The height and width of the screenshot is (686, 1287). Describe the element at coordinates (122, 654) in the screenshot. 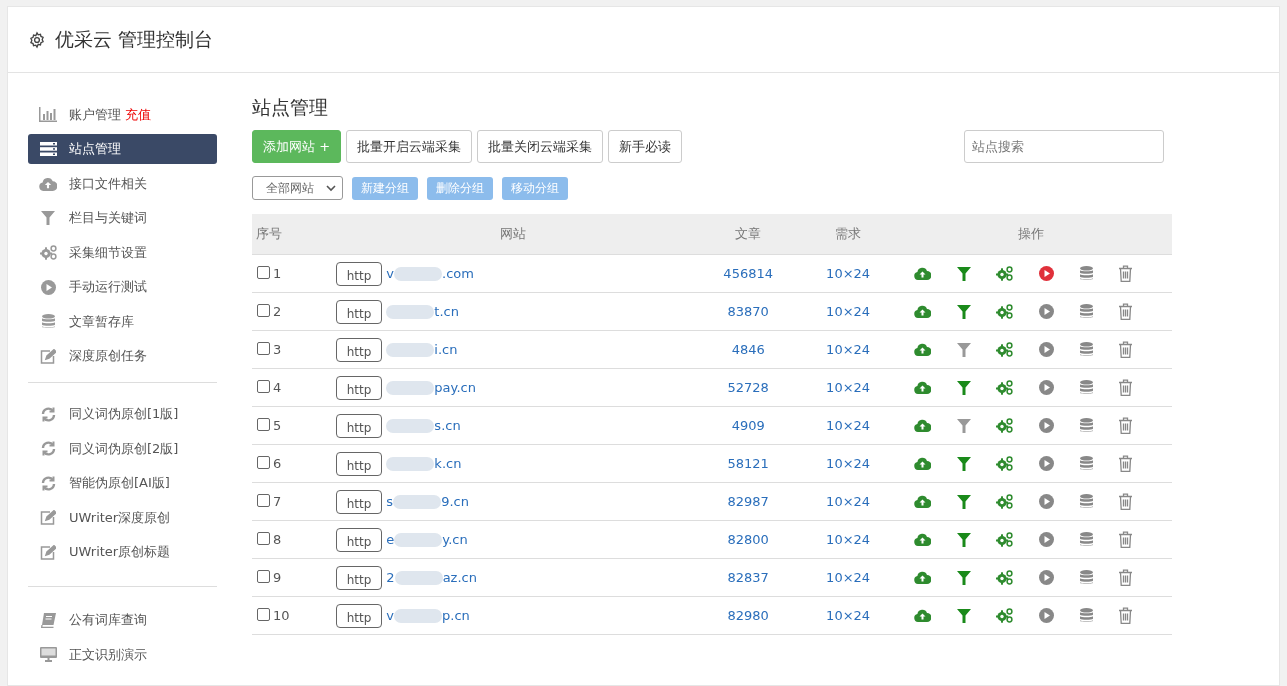

I see `sidebar-item: 正文识别演示` at that location.